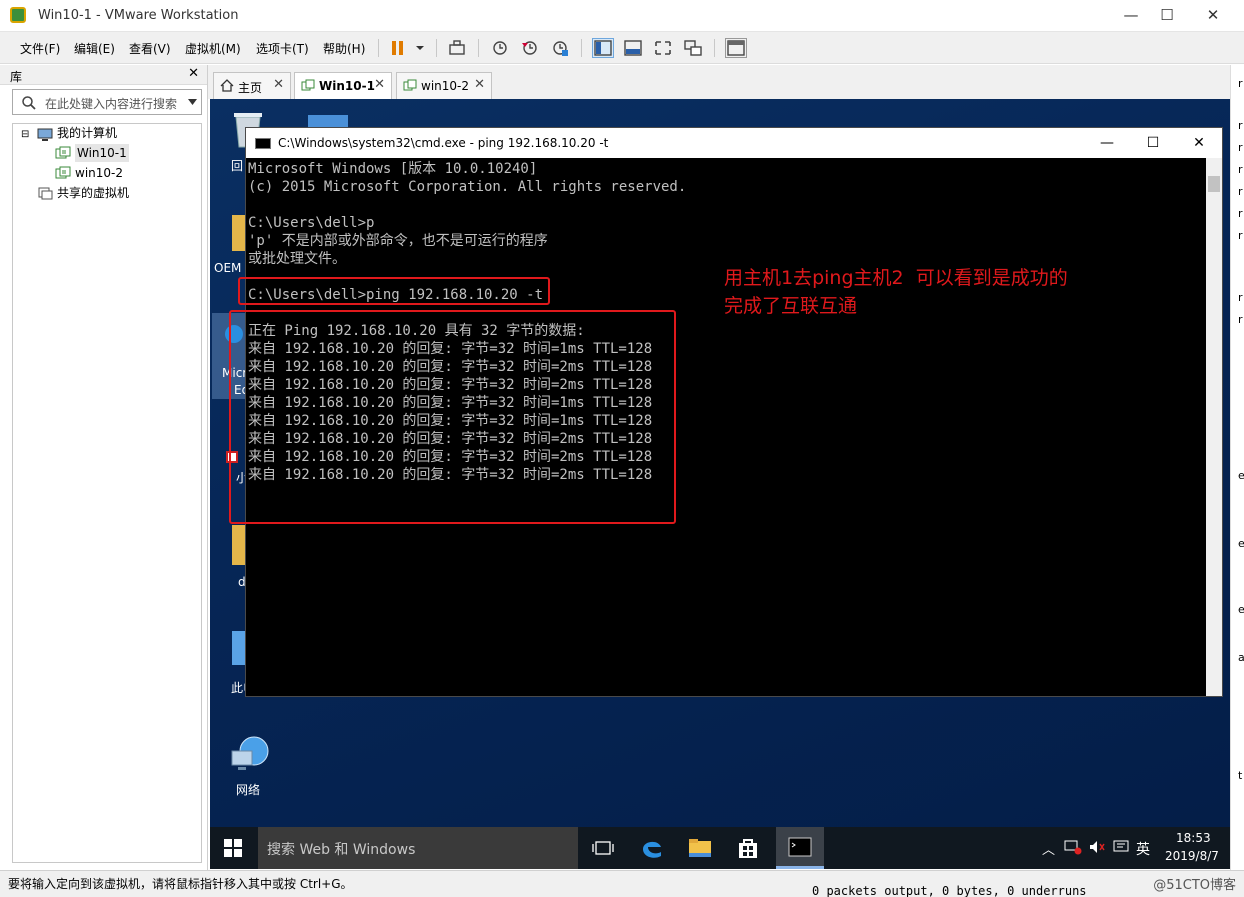 The image size is (1244, 897). I want to click on cmd-scrollbar, so click(1214, 427).